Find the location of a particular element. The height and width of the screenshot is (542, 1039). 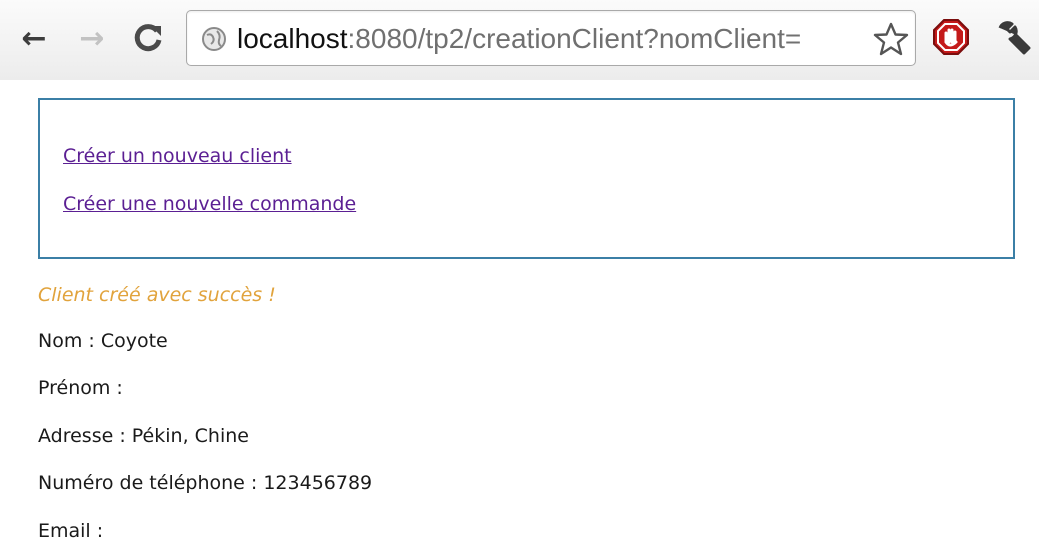

back-button: ← is located at coordinates (34, 38).